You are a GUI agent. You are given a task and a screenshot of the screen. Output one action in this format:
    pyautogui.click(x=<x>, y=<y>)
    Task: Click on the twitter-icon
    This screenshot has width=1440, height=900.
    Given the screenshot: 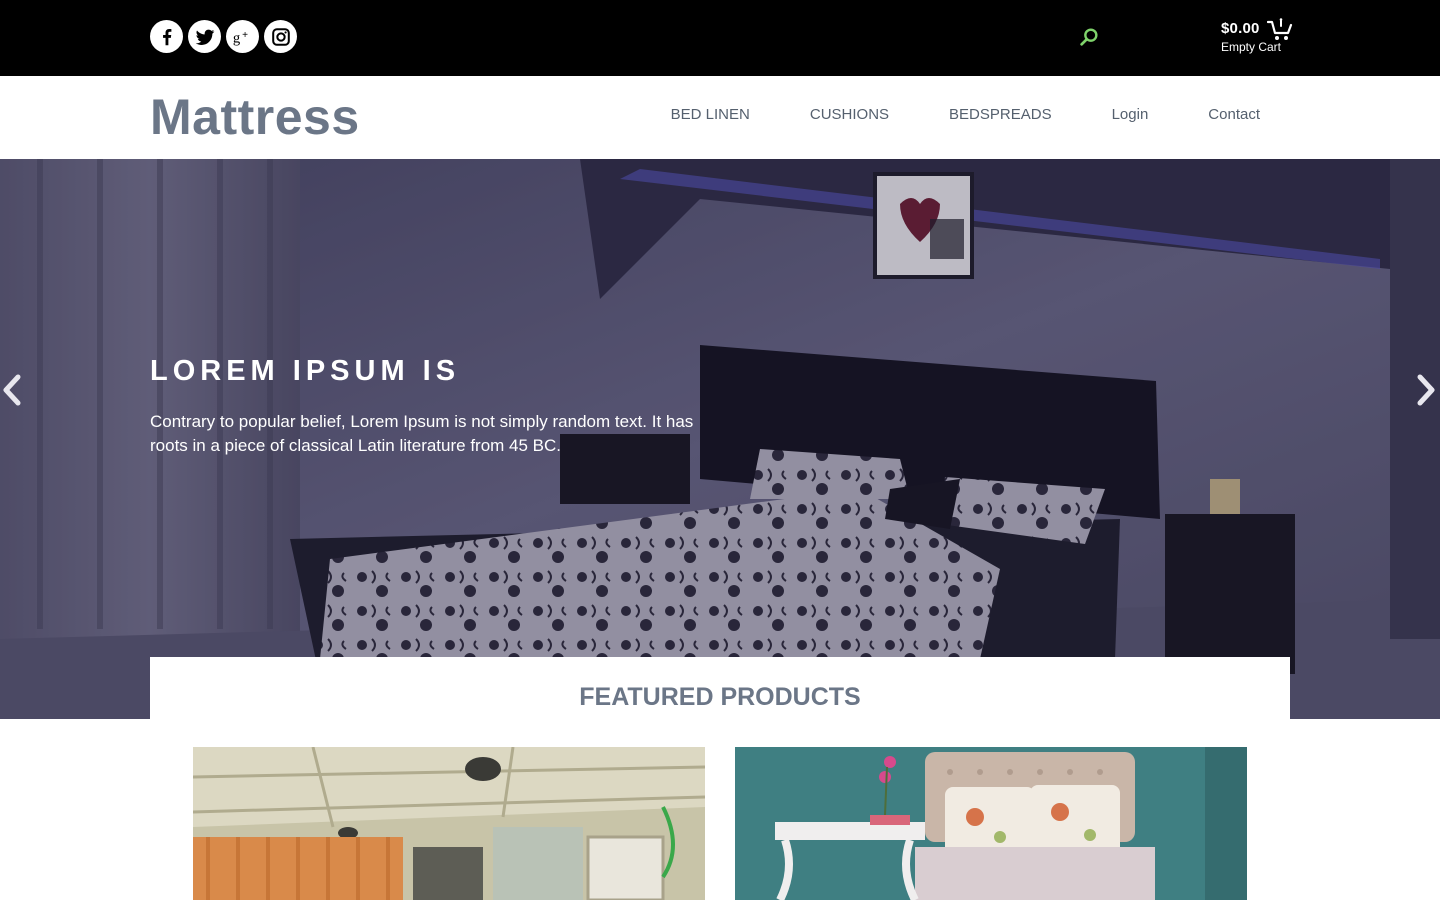 What is the action you would take?
    pyautogui.click(x=204, y=36)
    